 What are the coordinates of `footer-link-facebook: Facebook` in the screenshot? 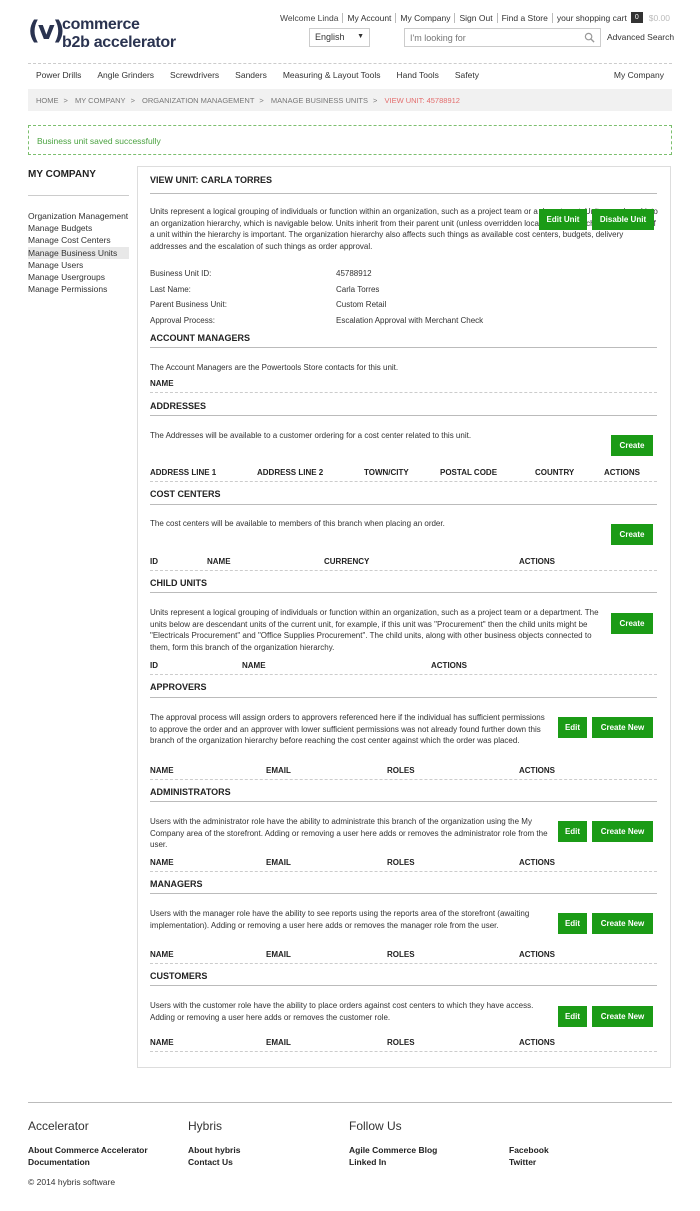 It's located at (529, 1150).